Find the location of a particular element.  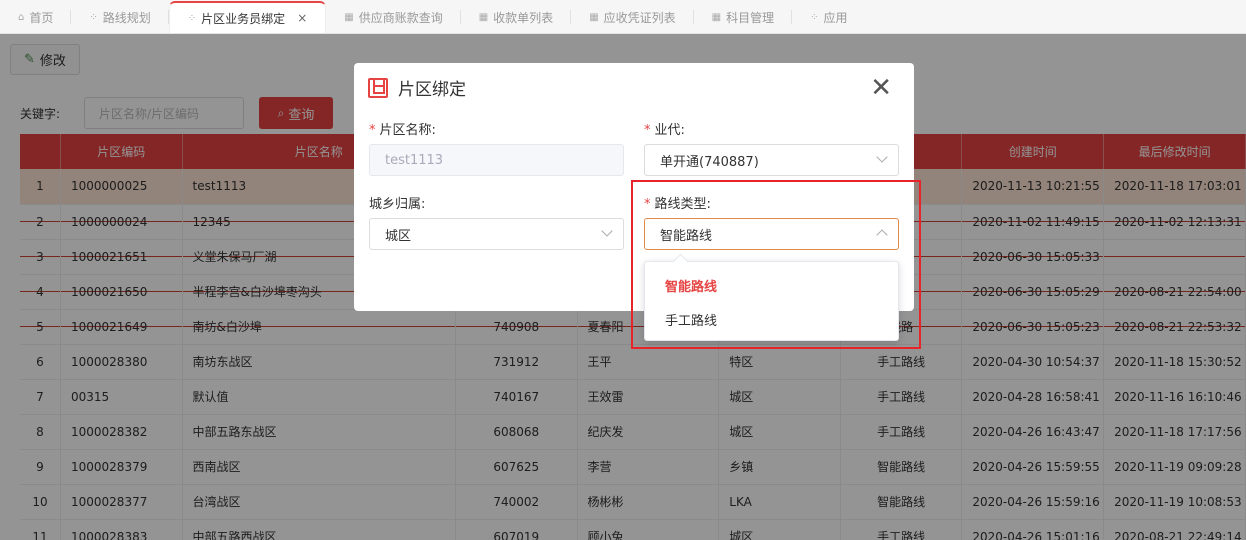

agent-label: * 业代: is located at coordinates (664, 130).